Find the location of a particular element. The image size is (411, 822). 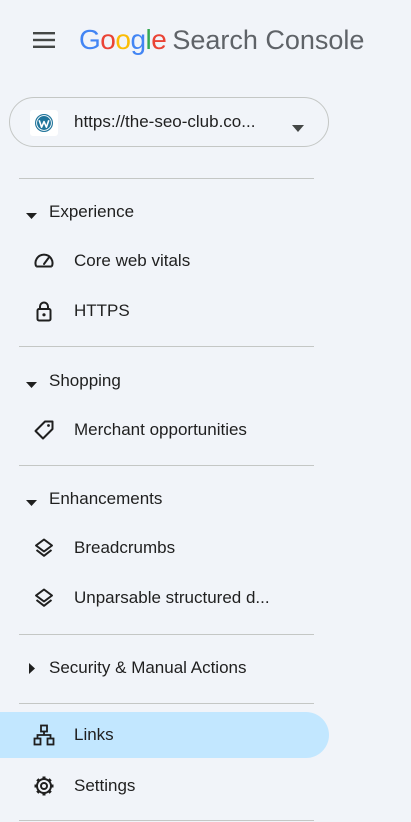

nav-item-label: Settings is located at coordinates (105, 785).